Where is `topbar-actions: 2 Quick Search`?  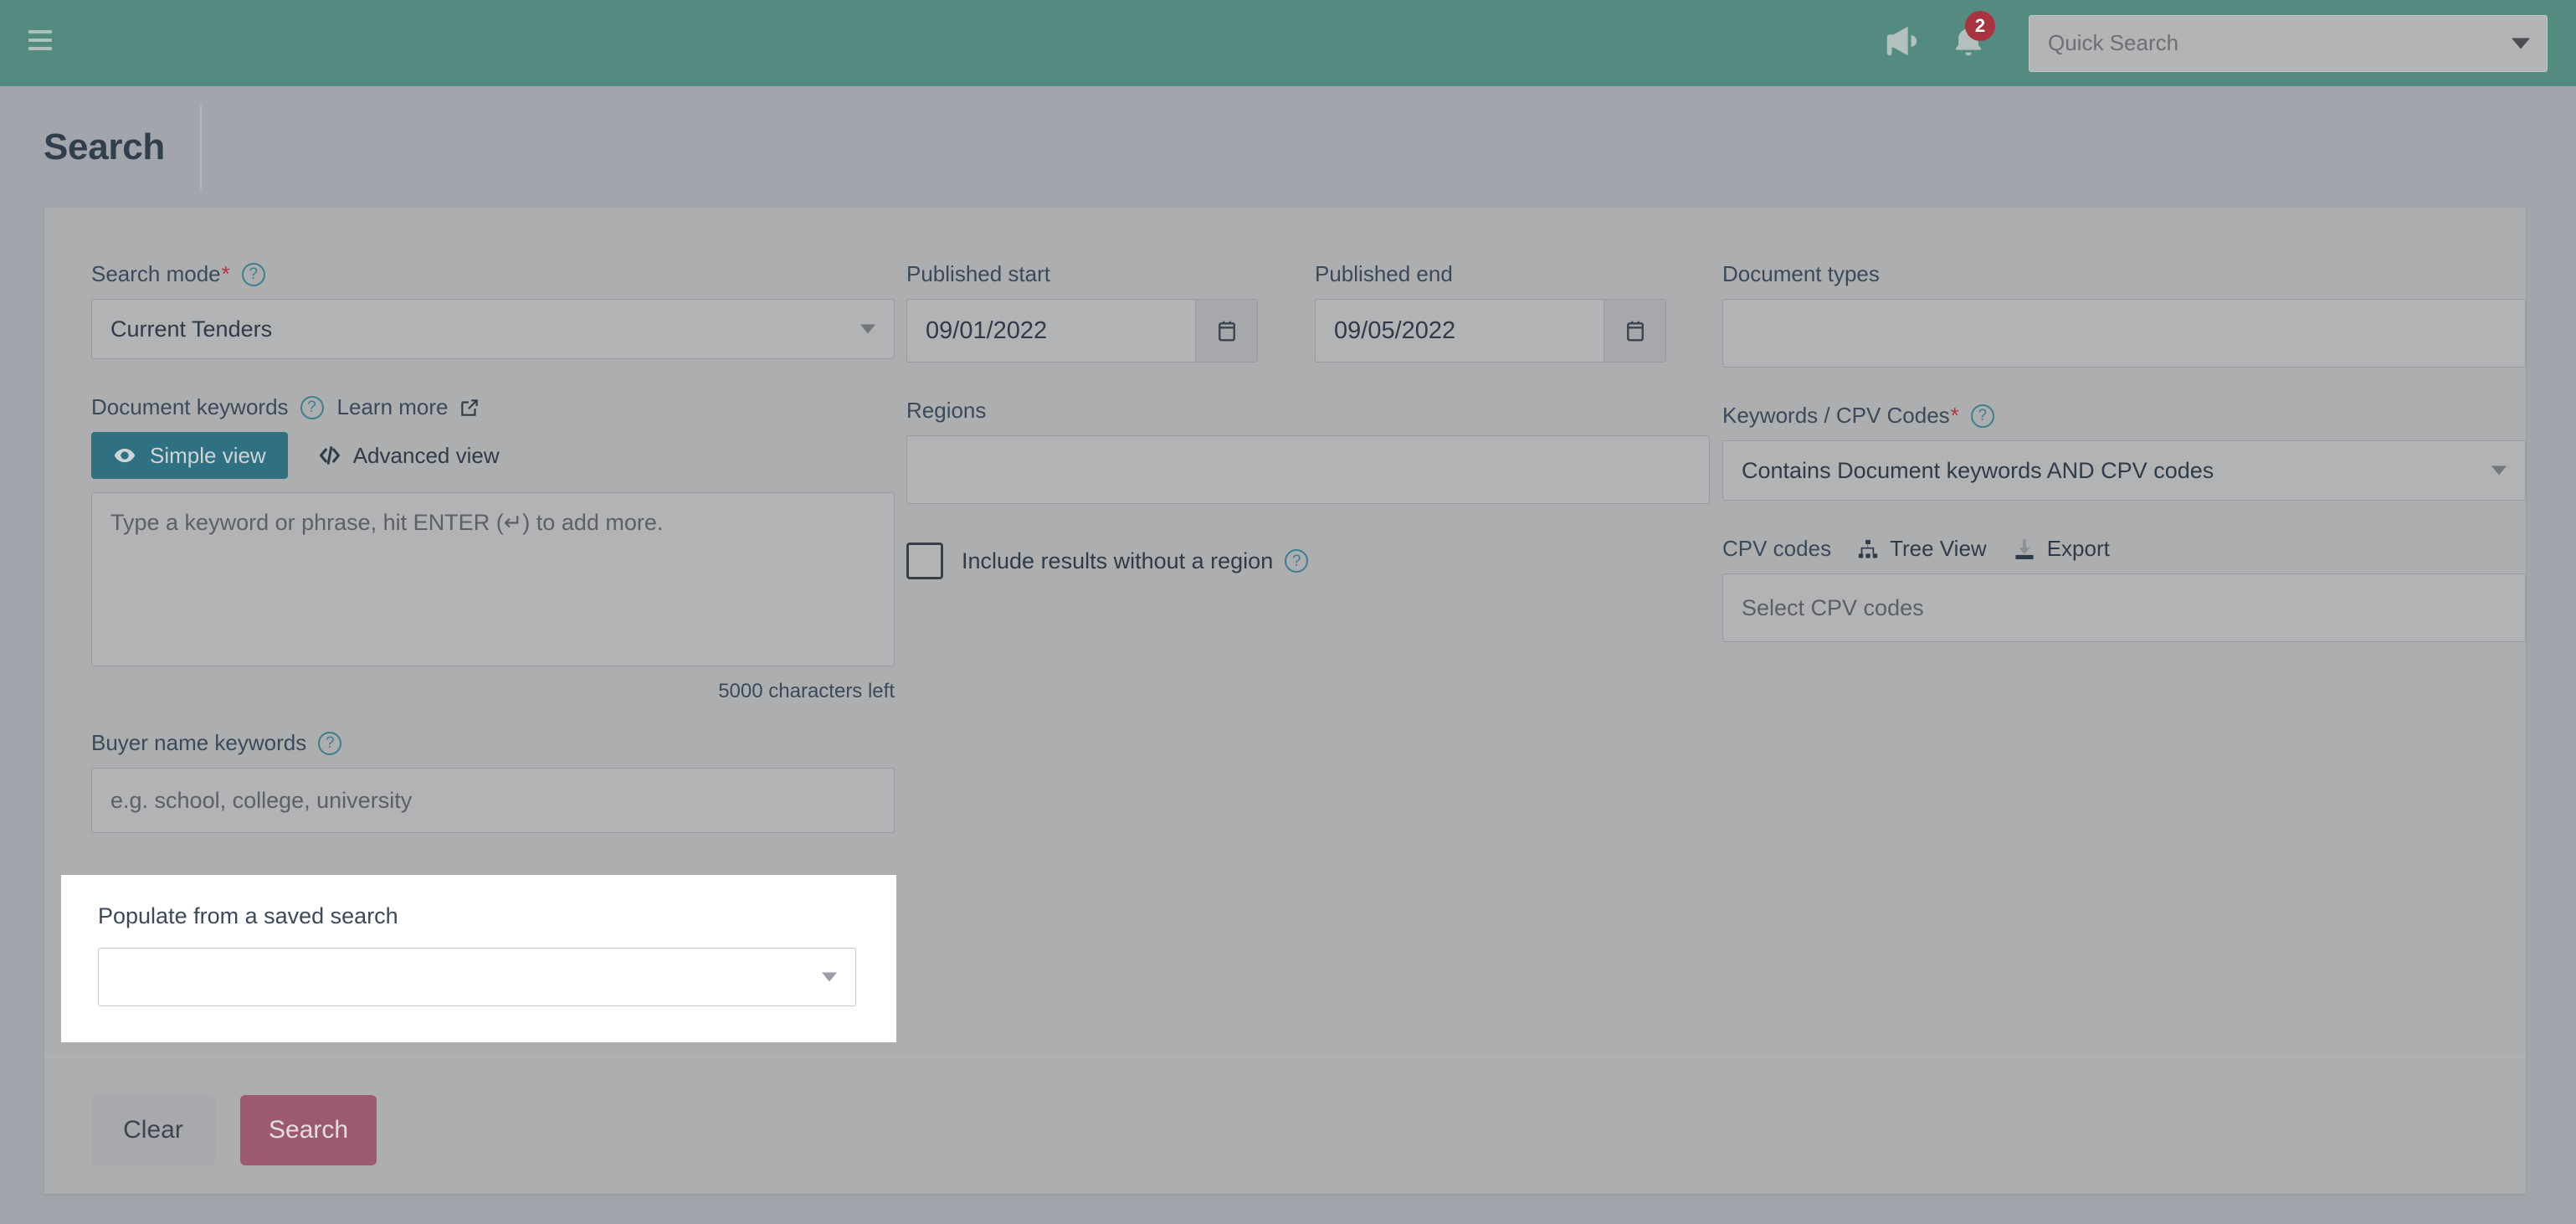
topbar-actions: 2 Quick Search is located at coordinates (2222, 43).